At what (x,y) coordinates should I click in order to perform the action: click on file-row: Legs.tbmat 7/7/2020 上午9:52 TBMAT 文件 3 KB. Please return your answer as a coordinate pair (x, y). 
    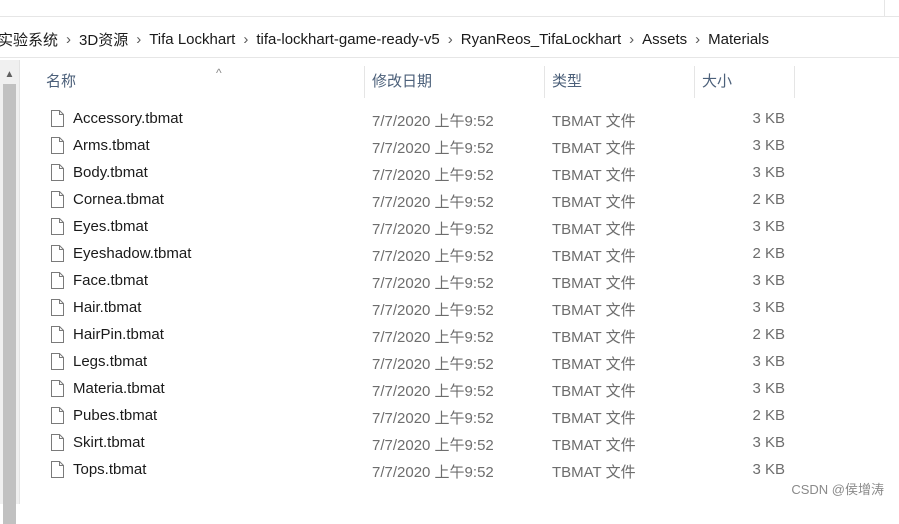
    Looking at the image, I should click on (459, 362).